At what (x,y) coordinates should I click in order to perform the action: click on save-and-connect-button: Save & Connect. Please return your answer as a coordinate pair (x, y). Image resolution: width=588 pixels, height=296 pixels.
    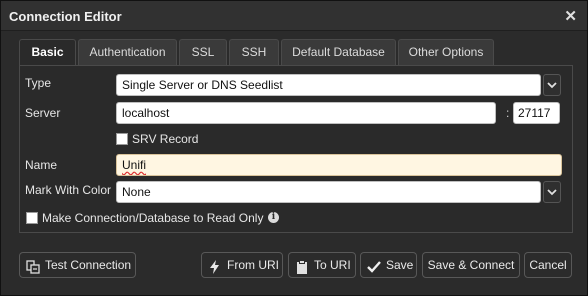
    Looking at the image, I should click on (471, 265).